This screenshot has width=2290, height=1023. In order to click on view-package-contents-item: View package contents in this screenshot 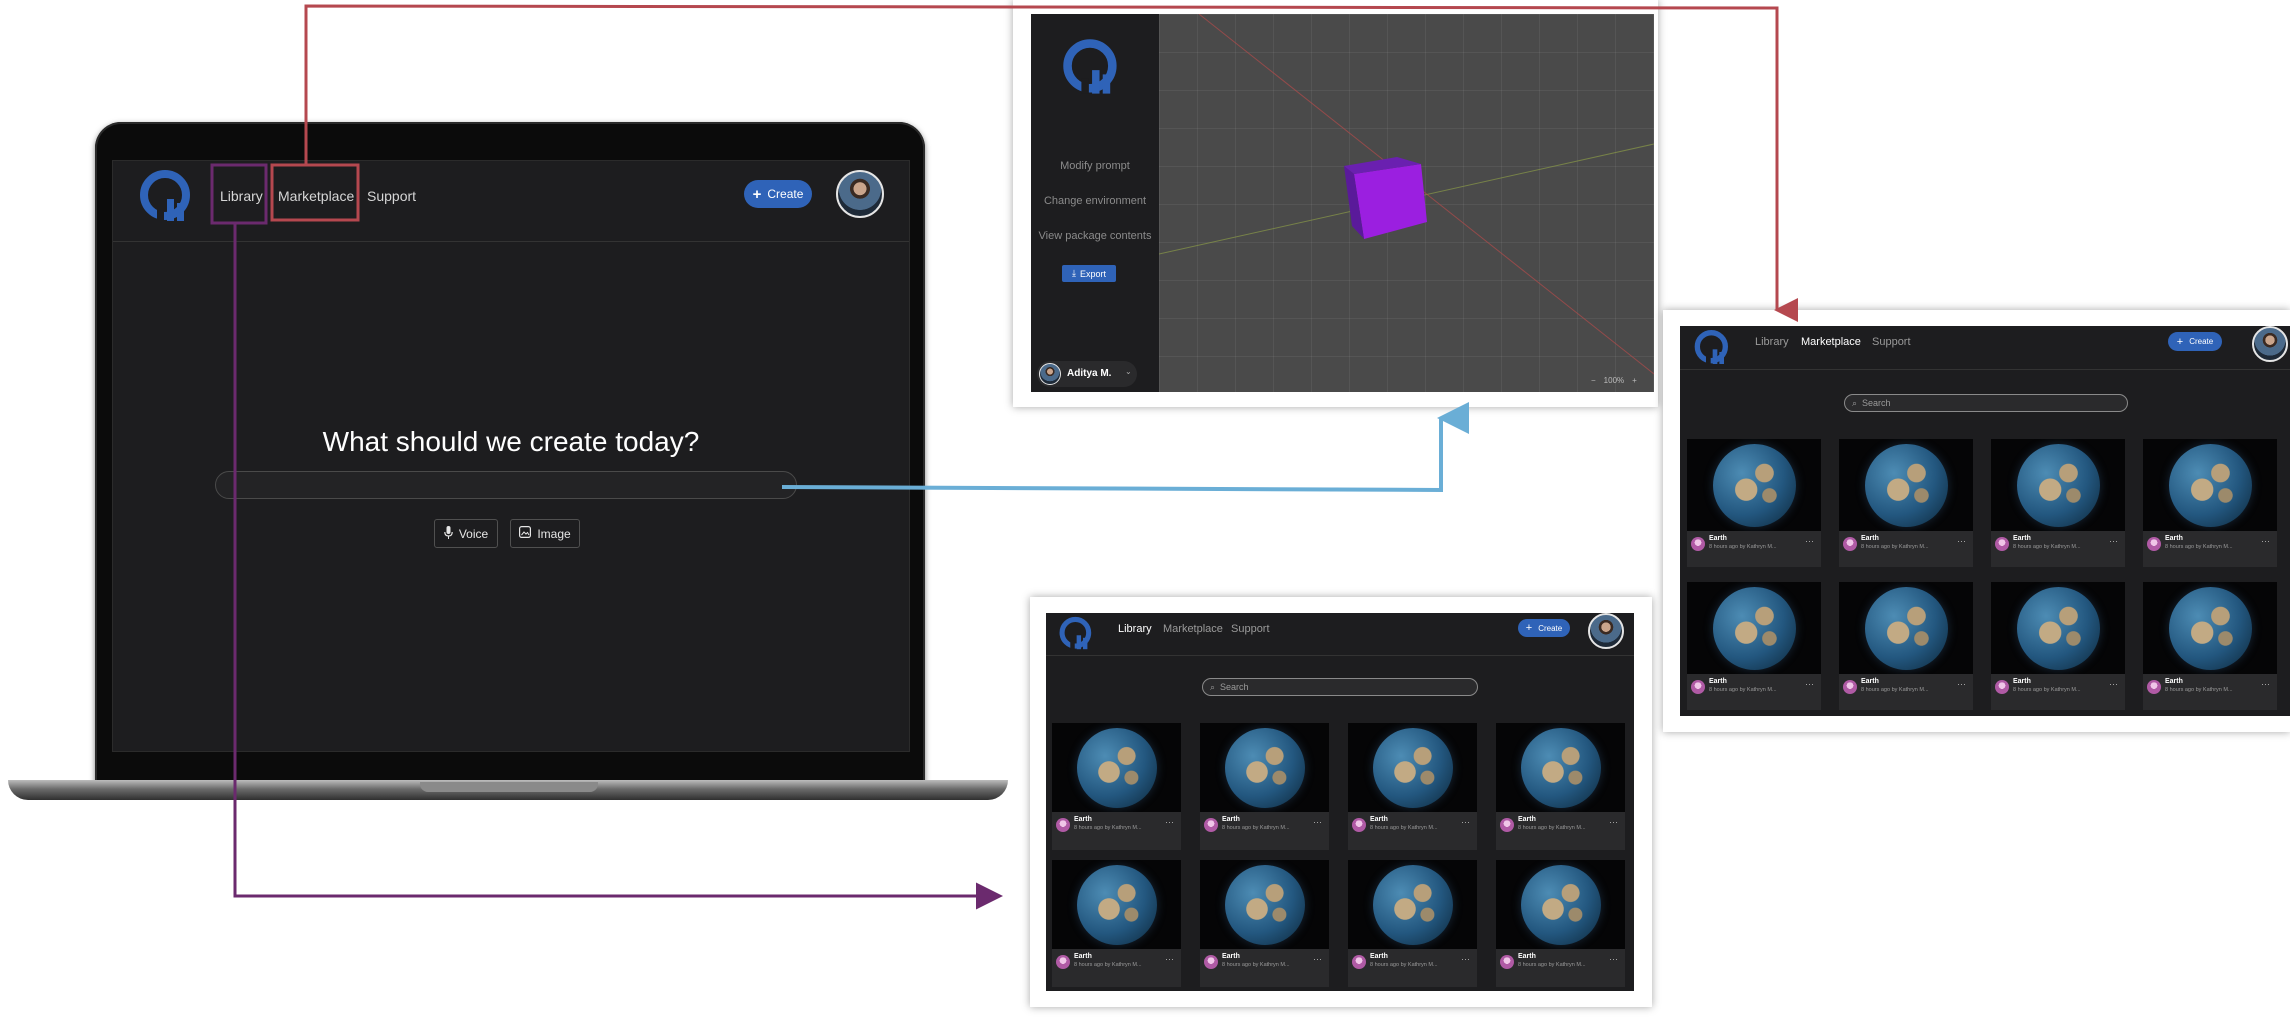, I will do `click(1095, 236)`.